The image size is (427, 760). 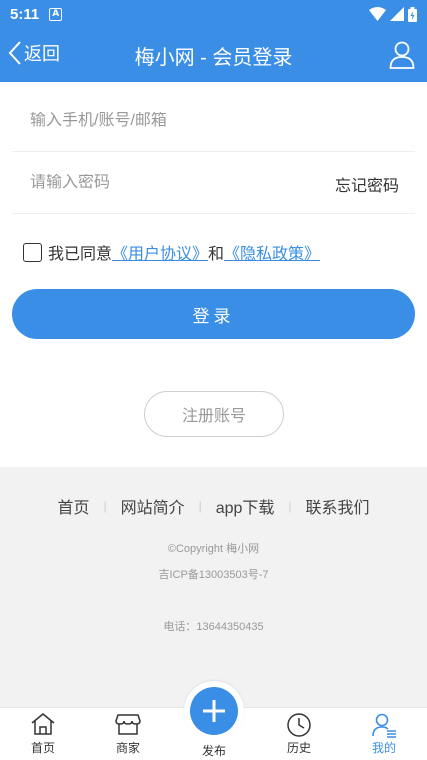 I want to click on signal-icon, so click(x=397, y=14).